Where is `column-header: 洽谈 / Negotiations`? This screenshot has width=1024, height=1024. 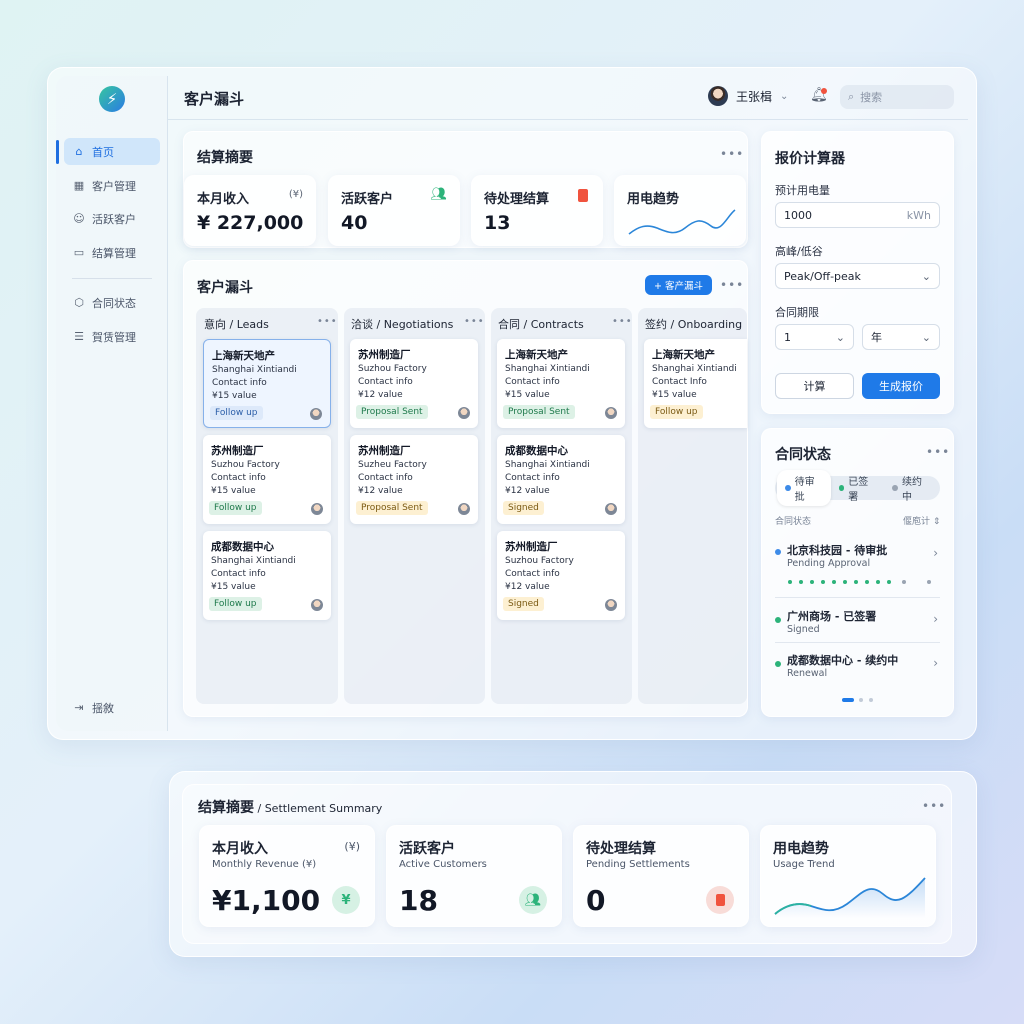 column-header: 洽谈 / Negotiations is located at coordinates (402, 324).